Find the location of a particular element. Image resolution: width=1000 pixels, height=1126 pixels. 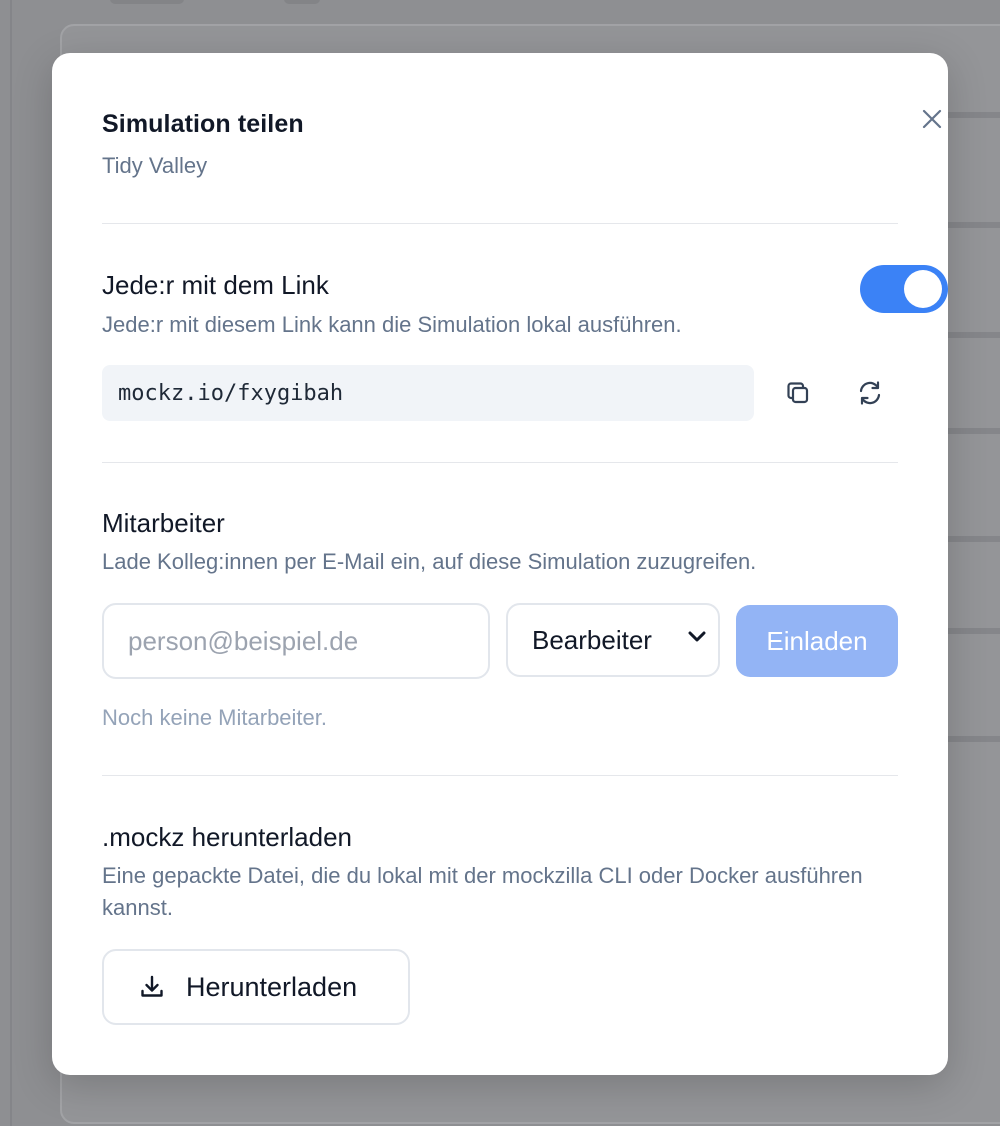

copy-icon is located at coordinates (798, 393).